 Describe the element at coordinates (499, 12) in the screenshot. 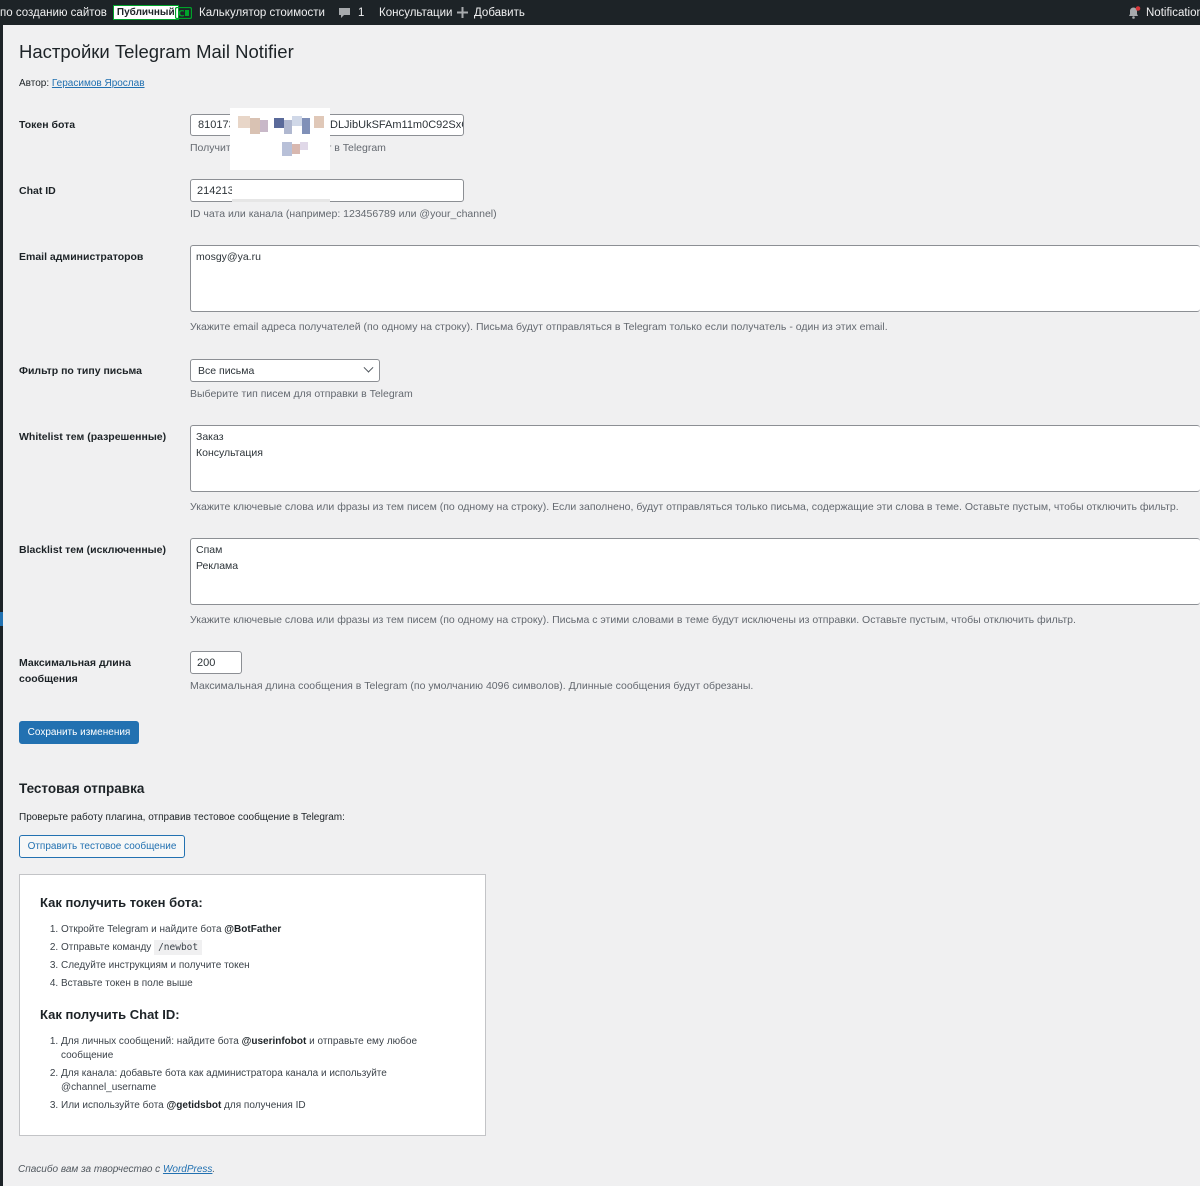

I see `add-label: Добавить` at that location.